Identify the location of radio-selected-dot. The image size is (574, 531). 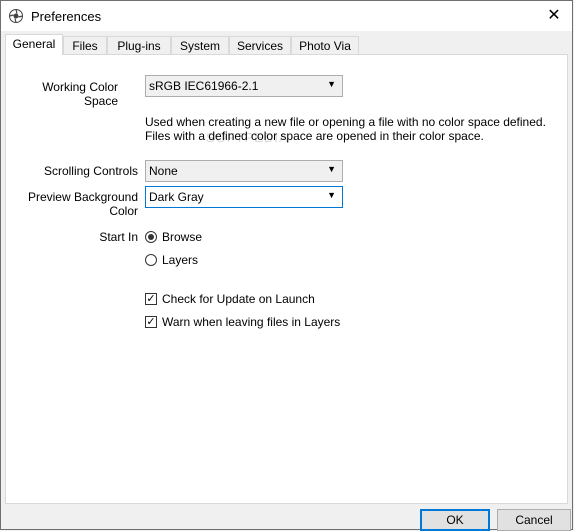
(151, 237).